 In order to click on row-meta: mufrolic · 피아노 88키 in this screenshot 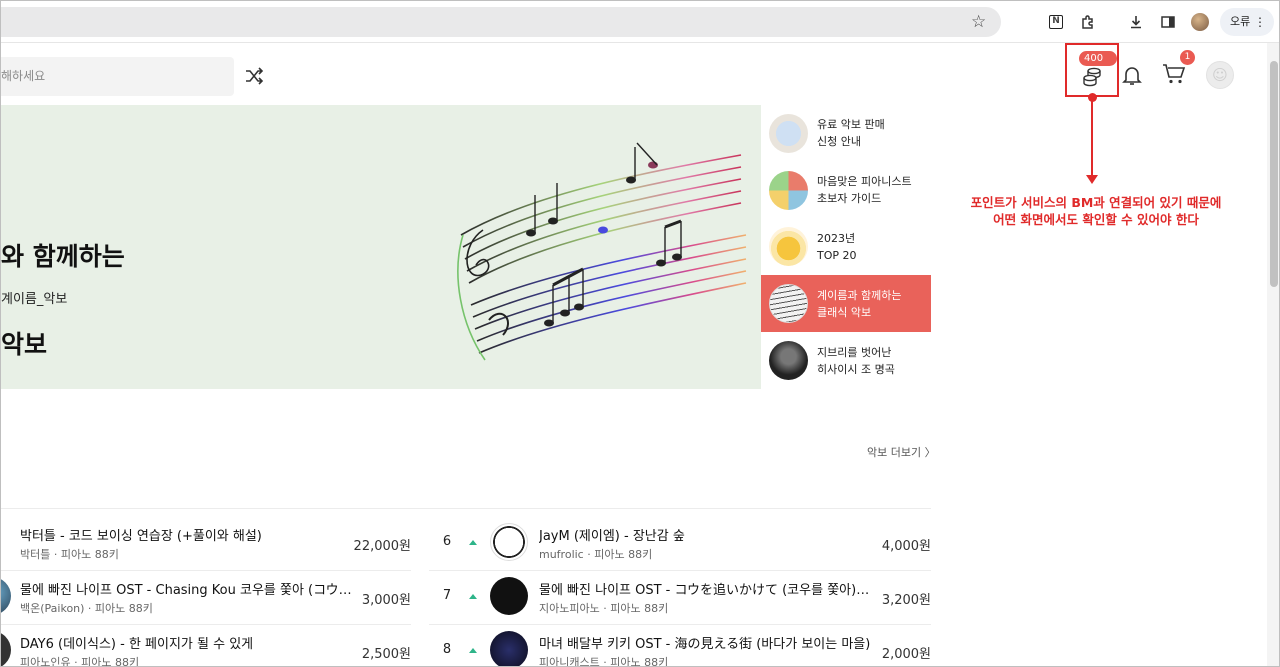, I will do `click(596, 554)`.